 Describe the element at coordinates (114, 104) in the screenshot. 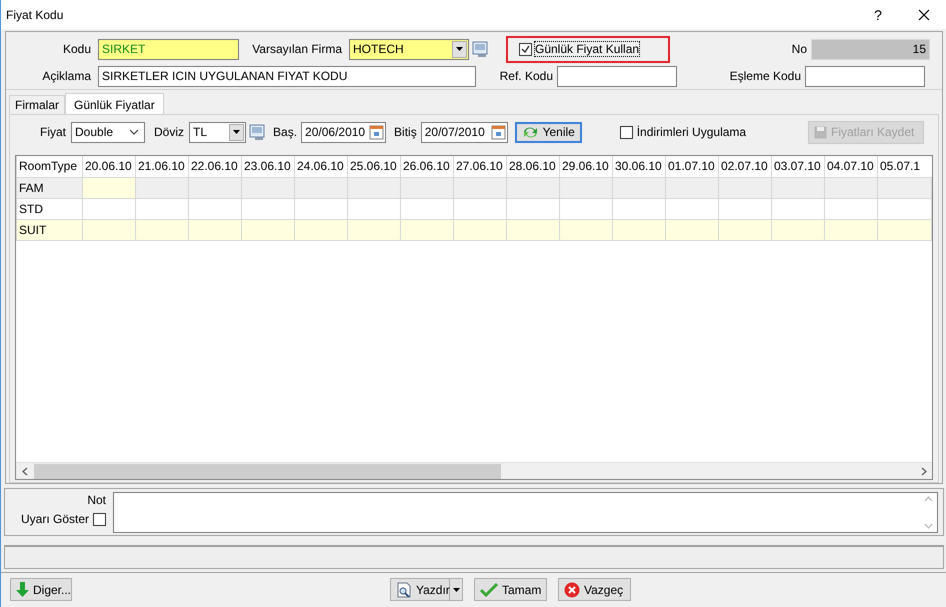

I see `tab: Günlük Fiyatlar` at that location.